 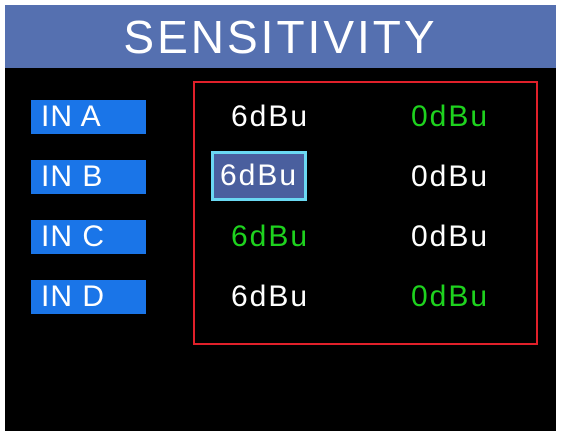 I want to click on input-label-d: IN D, so click(x=88, y=297).